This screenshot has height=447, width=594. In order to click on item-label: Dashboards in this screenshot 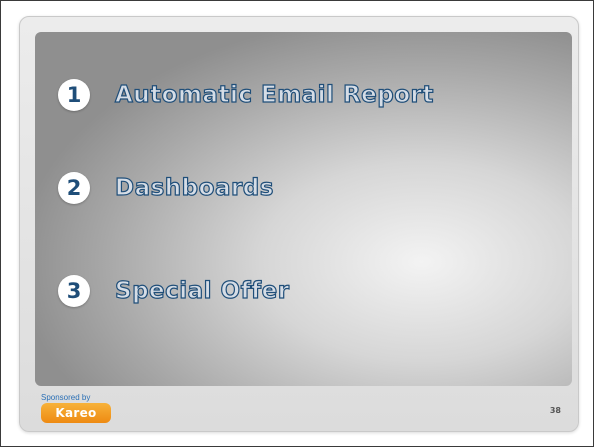, I will do `click(194, 187)`.